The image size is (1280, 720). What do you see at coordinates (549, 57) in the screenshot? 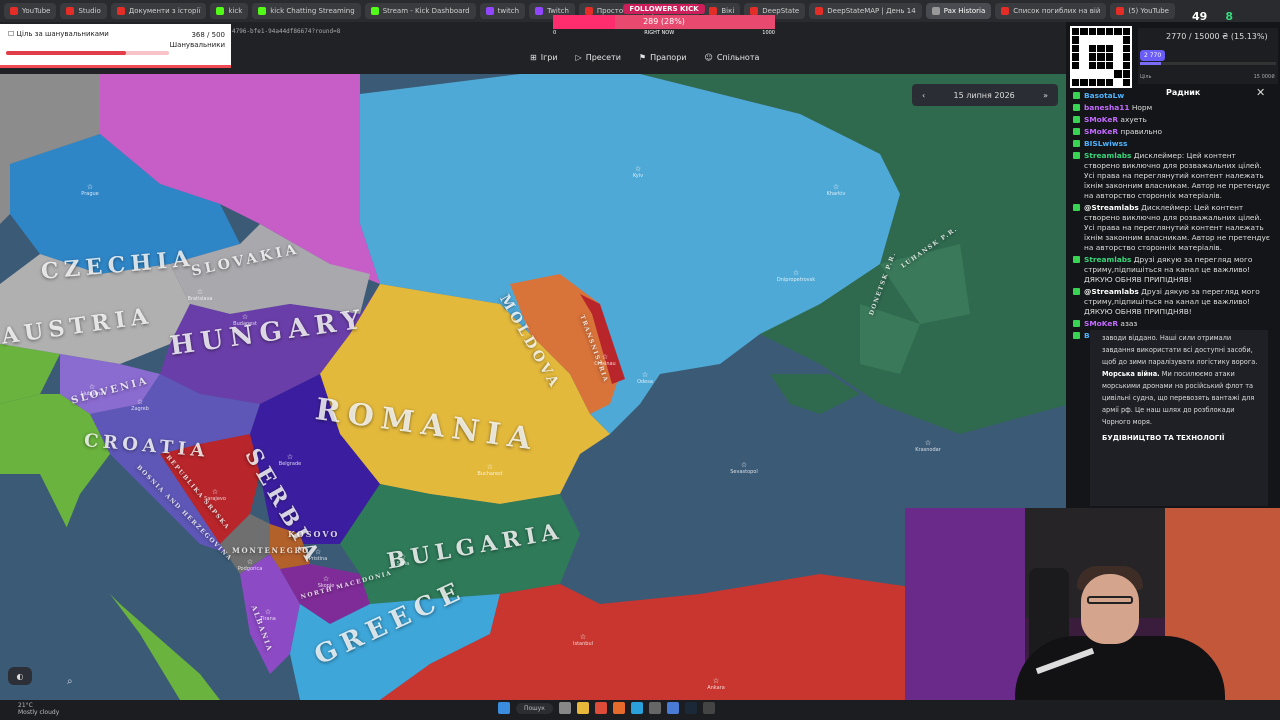
I see `nav-games-label: Ігри` at bounding box center [549, 57].